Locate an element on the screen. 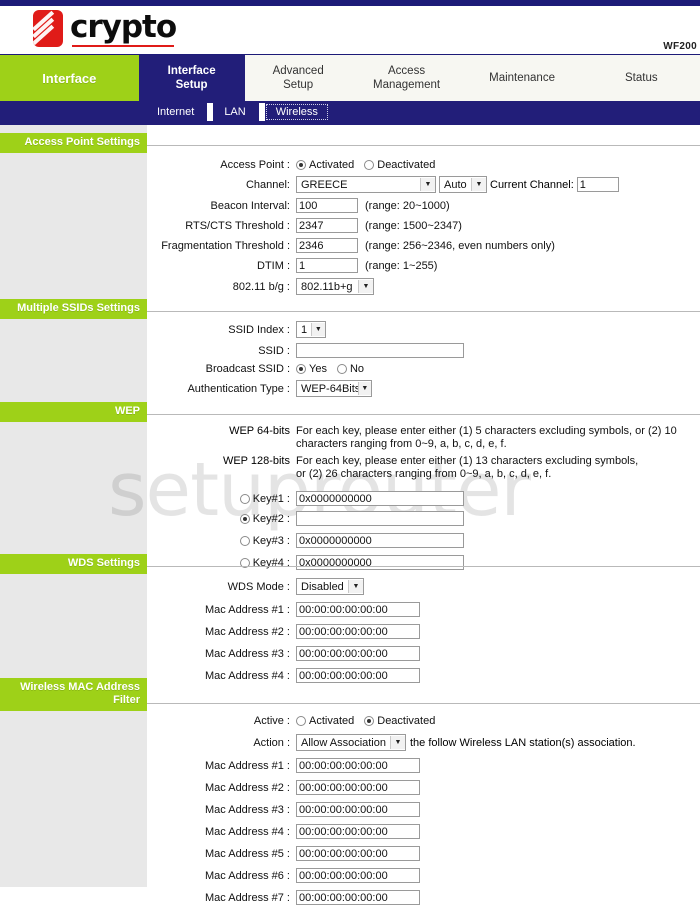 Image resolution: width=700 pixels, height=910 pixels. key-3-controls is located at coordinates (380, 540).